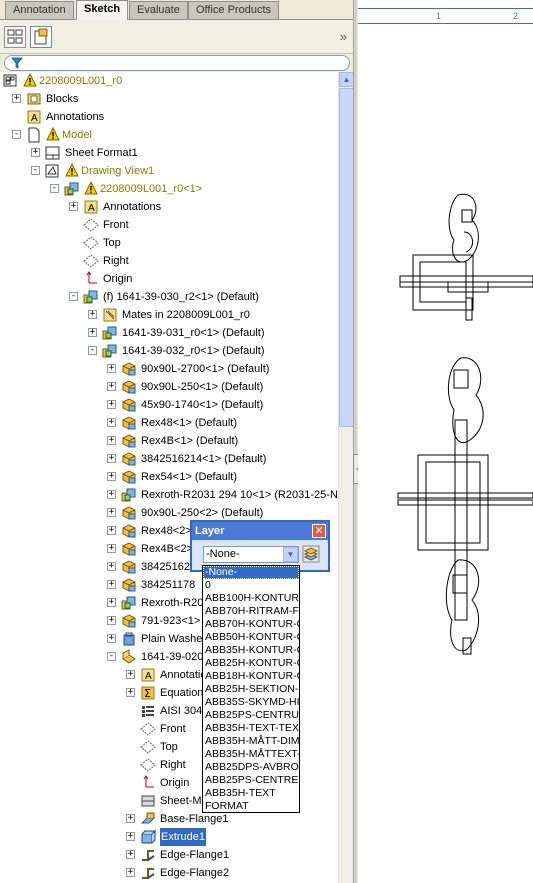  Describe the element at coordinates (251, 741) in the screenshot. I see `layer-option: ABB35H-MÅTT-DIME` at that location.